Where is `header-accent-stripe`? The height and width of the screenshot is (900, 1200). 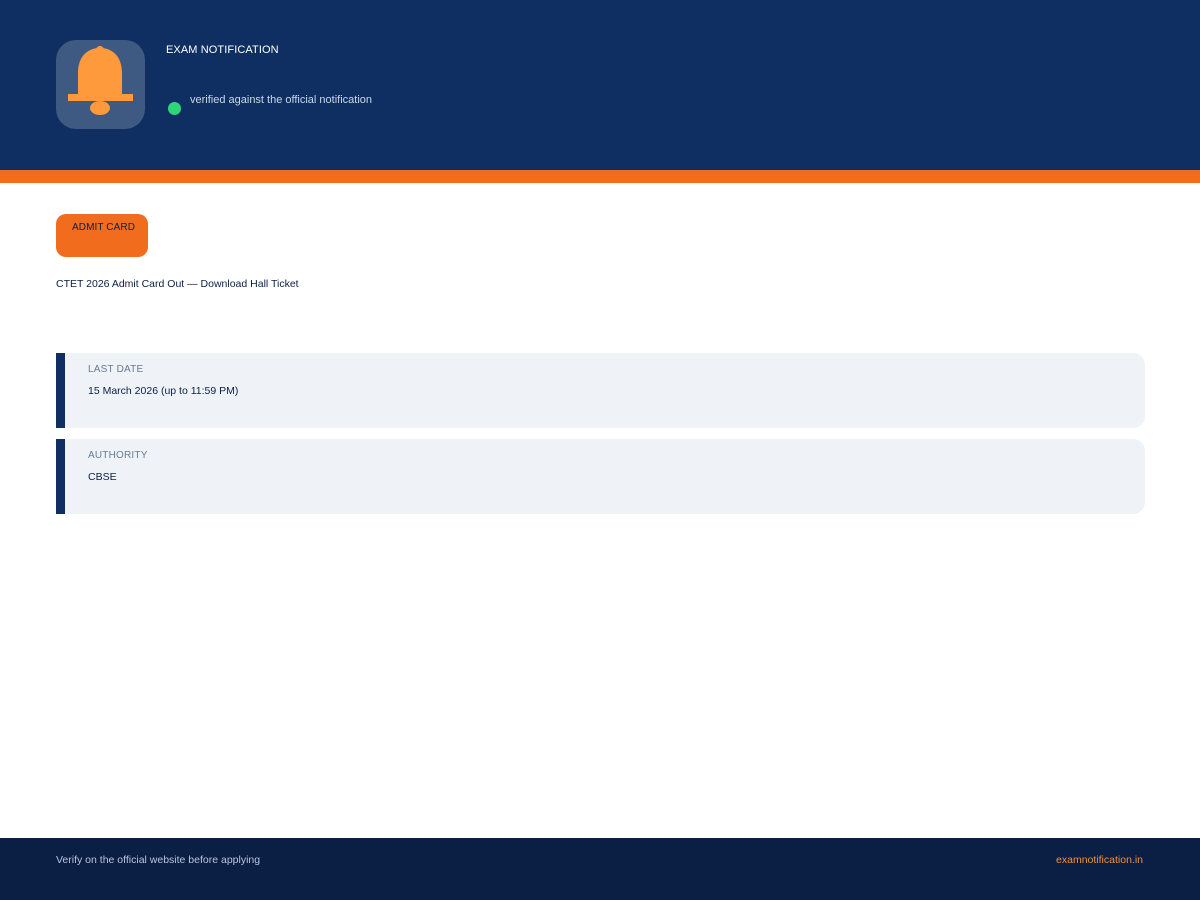 header-accent-stripe is located at coordinates (600, 176).